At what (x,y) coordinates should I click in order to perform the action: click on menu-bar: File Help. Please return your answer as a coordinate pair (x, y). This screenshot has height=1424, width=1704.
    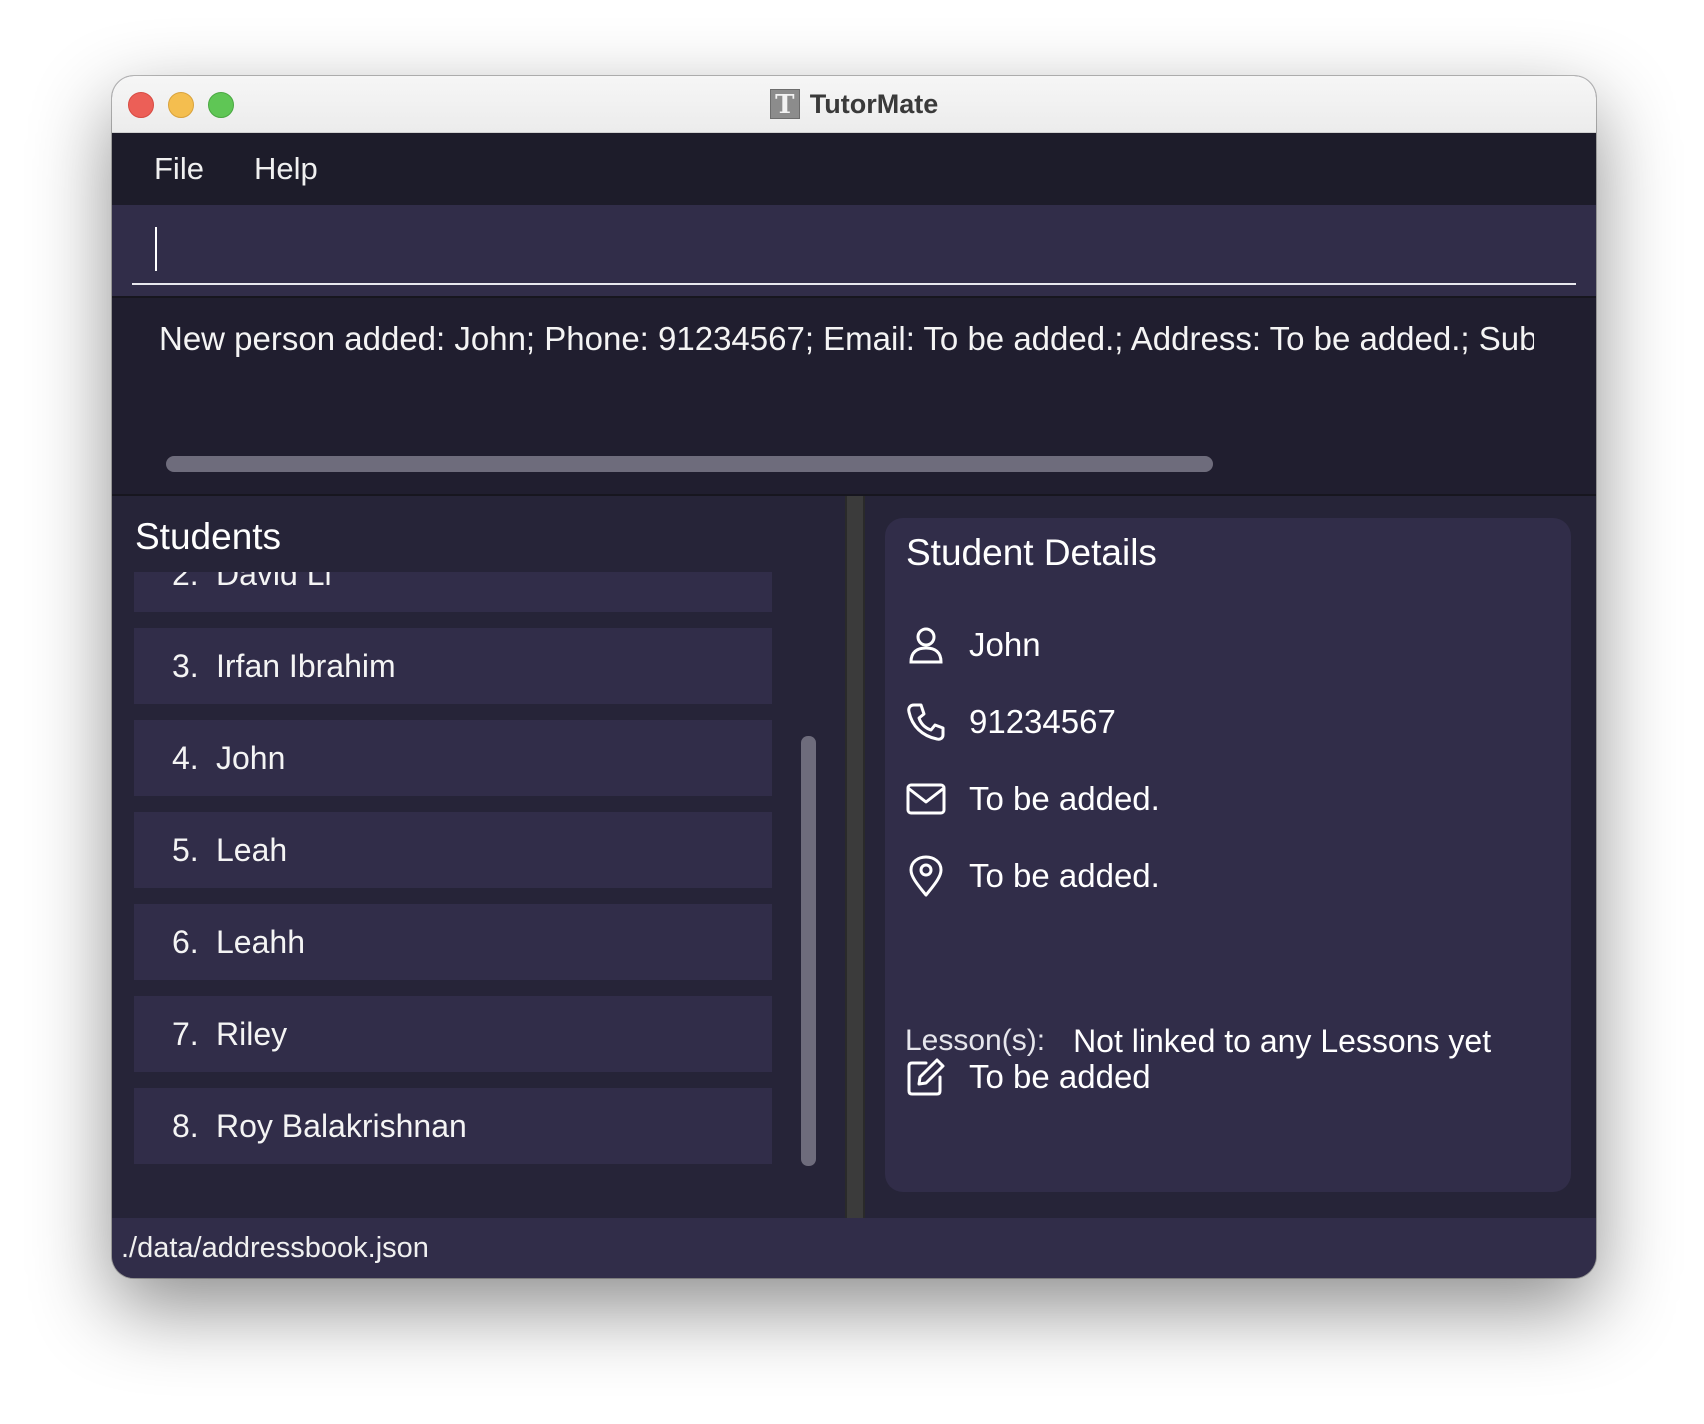
    Looking at the image, I should click on (854, 169).